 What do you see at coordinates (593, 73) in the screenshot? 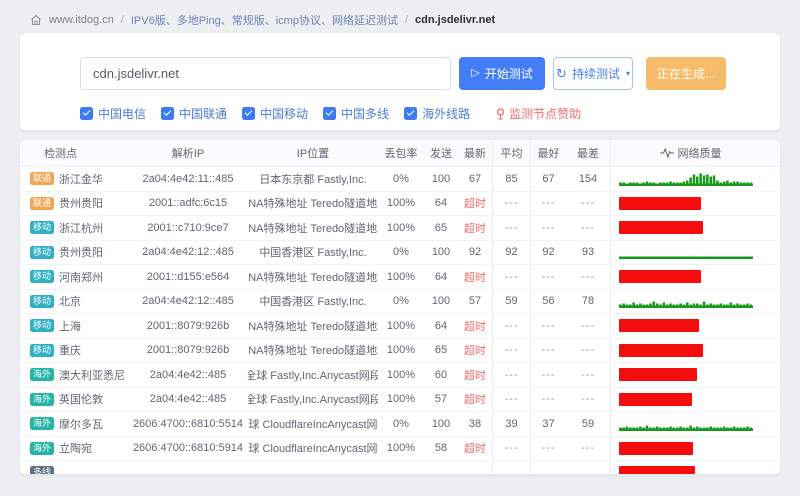
I see `continuous-test-button: ↻ 持续测试 ▾` at bounding box center [593, 73].